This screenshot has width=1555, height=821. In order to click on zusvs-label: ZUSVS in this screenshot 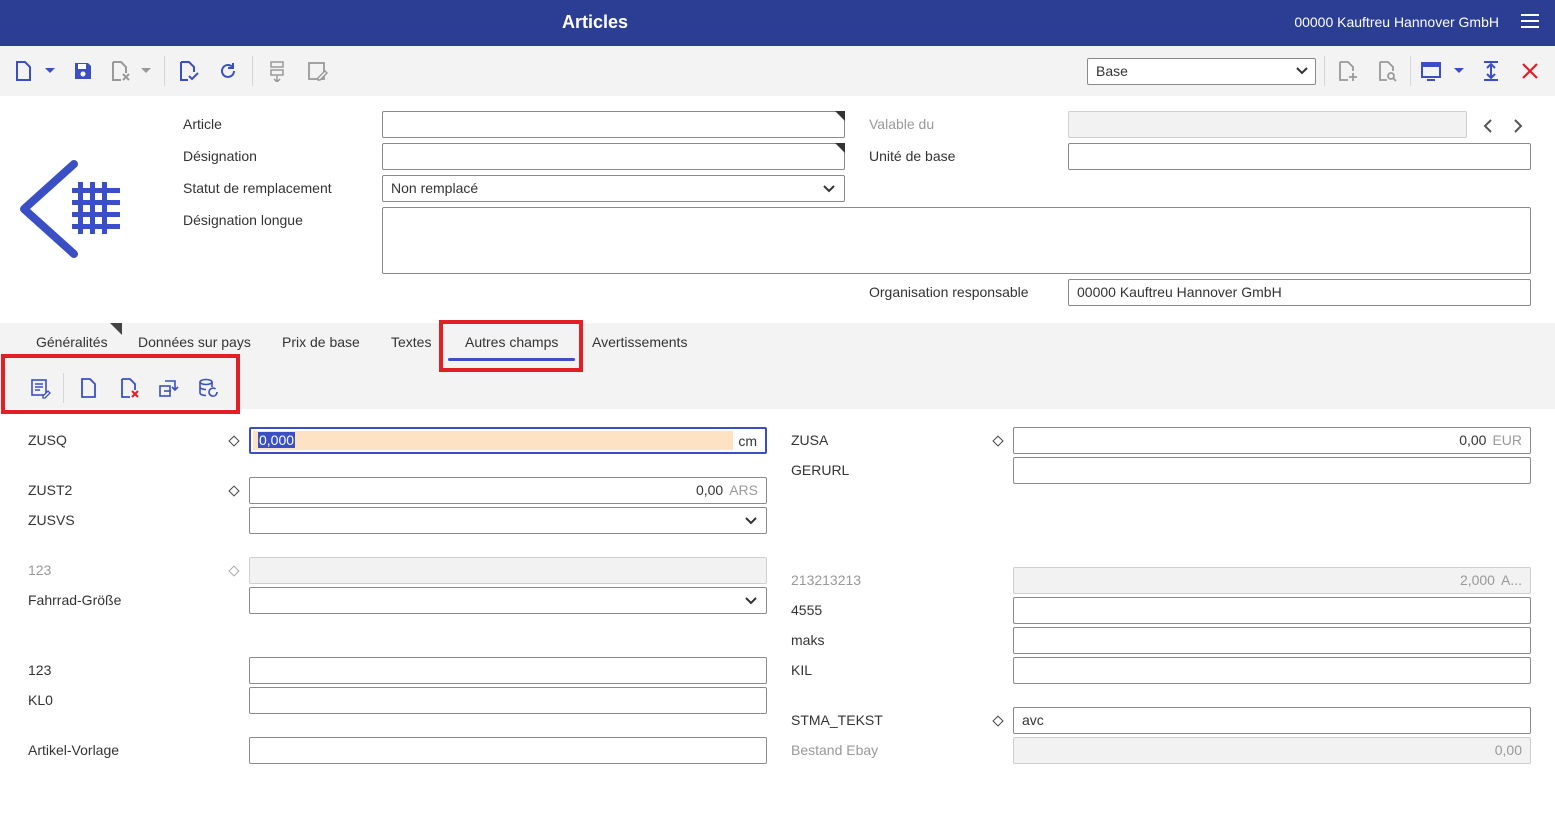, I will do `click(51, 520)`.